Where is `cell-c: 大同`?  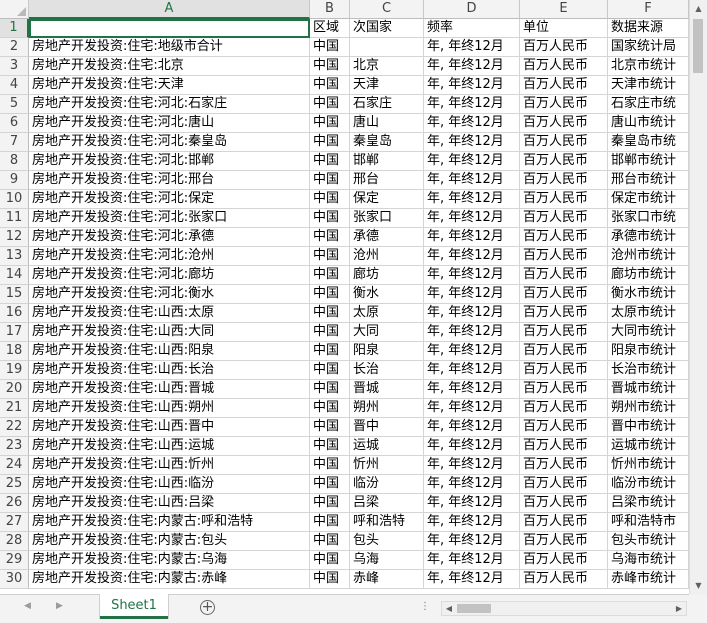
cell-c: 大同 is located at coordinates (387, 332).